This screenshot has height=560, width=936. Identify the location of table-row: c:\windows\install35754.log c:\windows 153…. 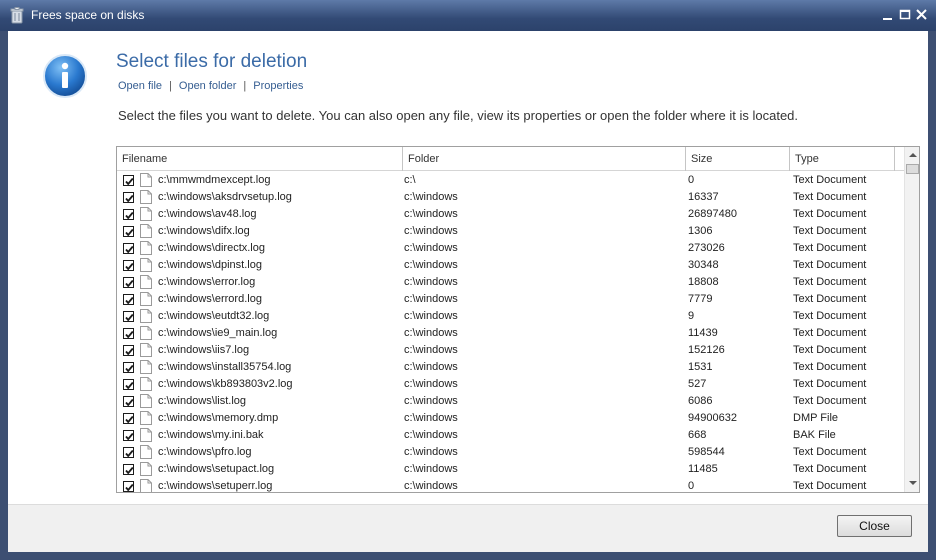
(510, 367).